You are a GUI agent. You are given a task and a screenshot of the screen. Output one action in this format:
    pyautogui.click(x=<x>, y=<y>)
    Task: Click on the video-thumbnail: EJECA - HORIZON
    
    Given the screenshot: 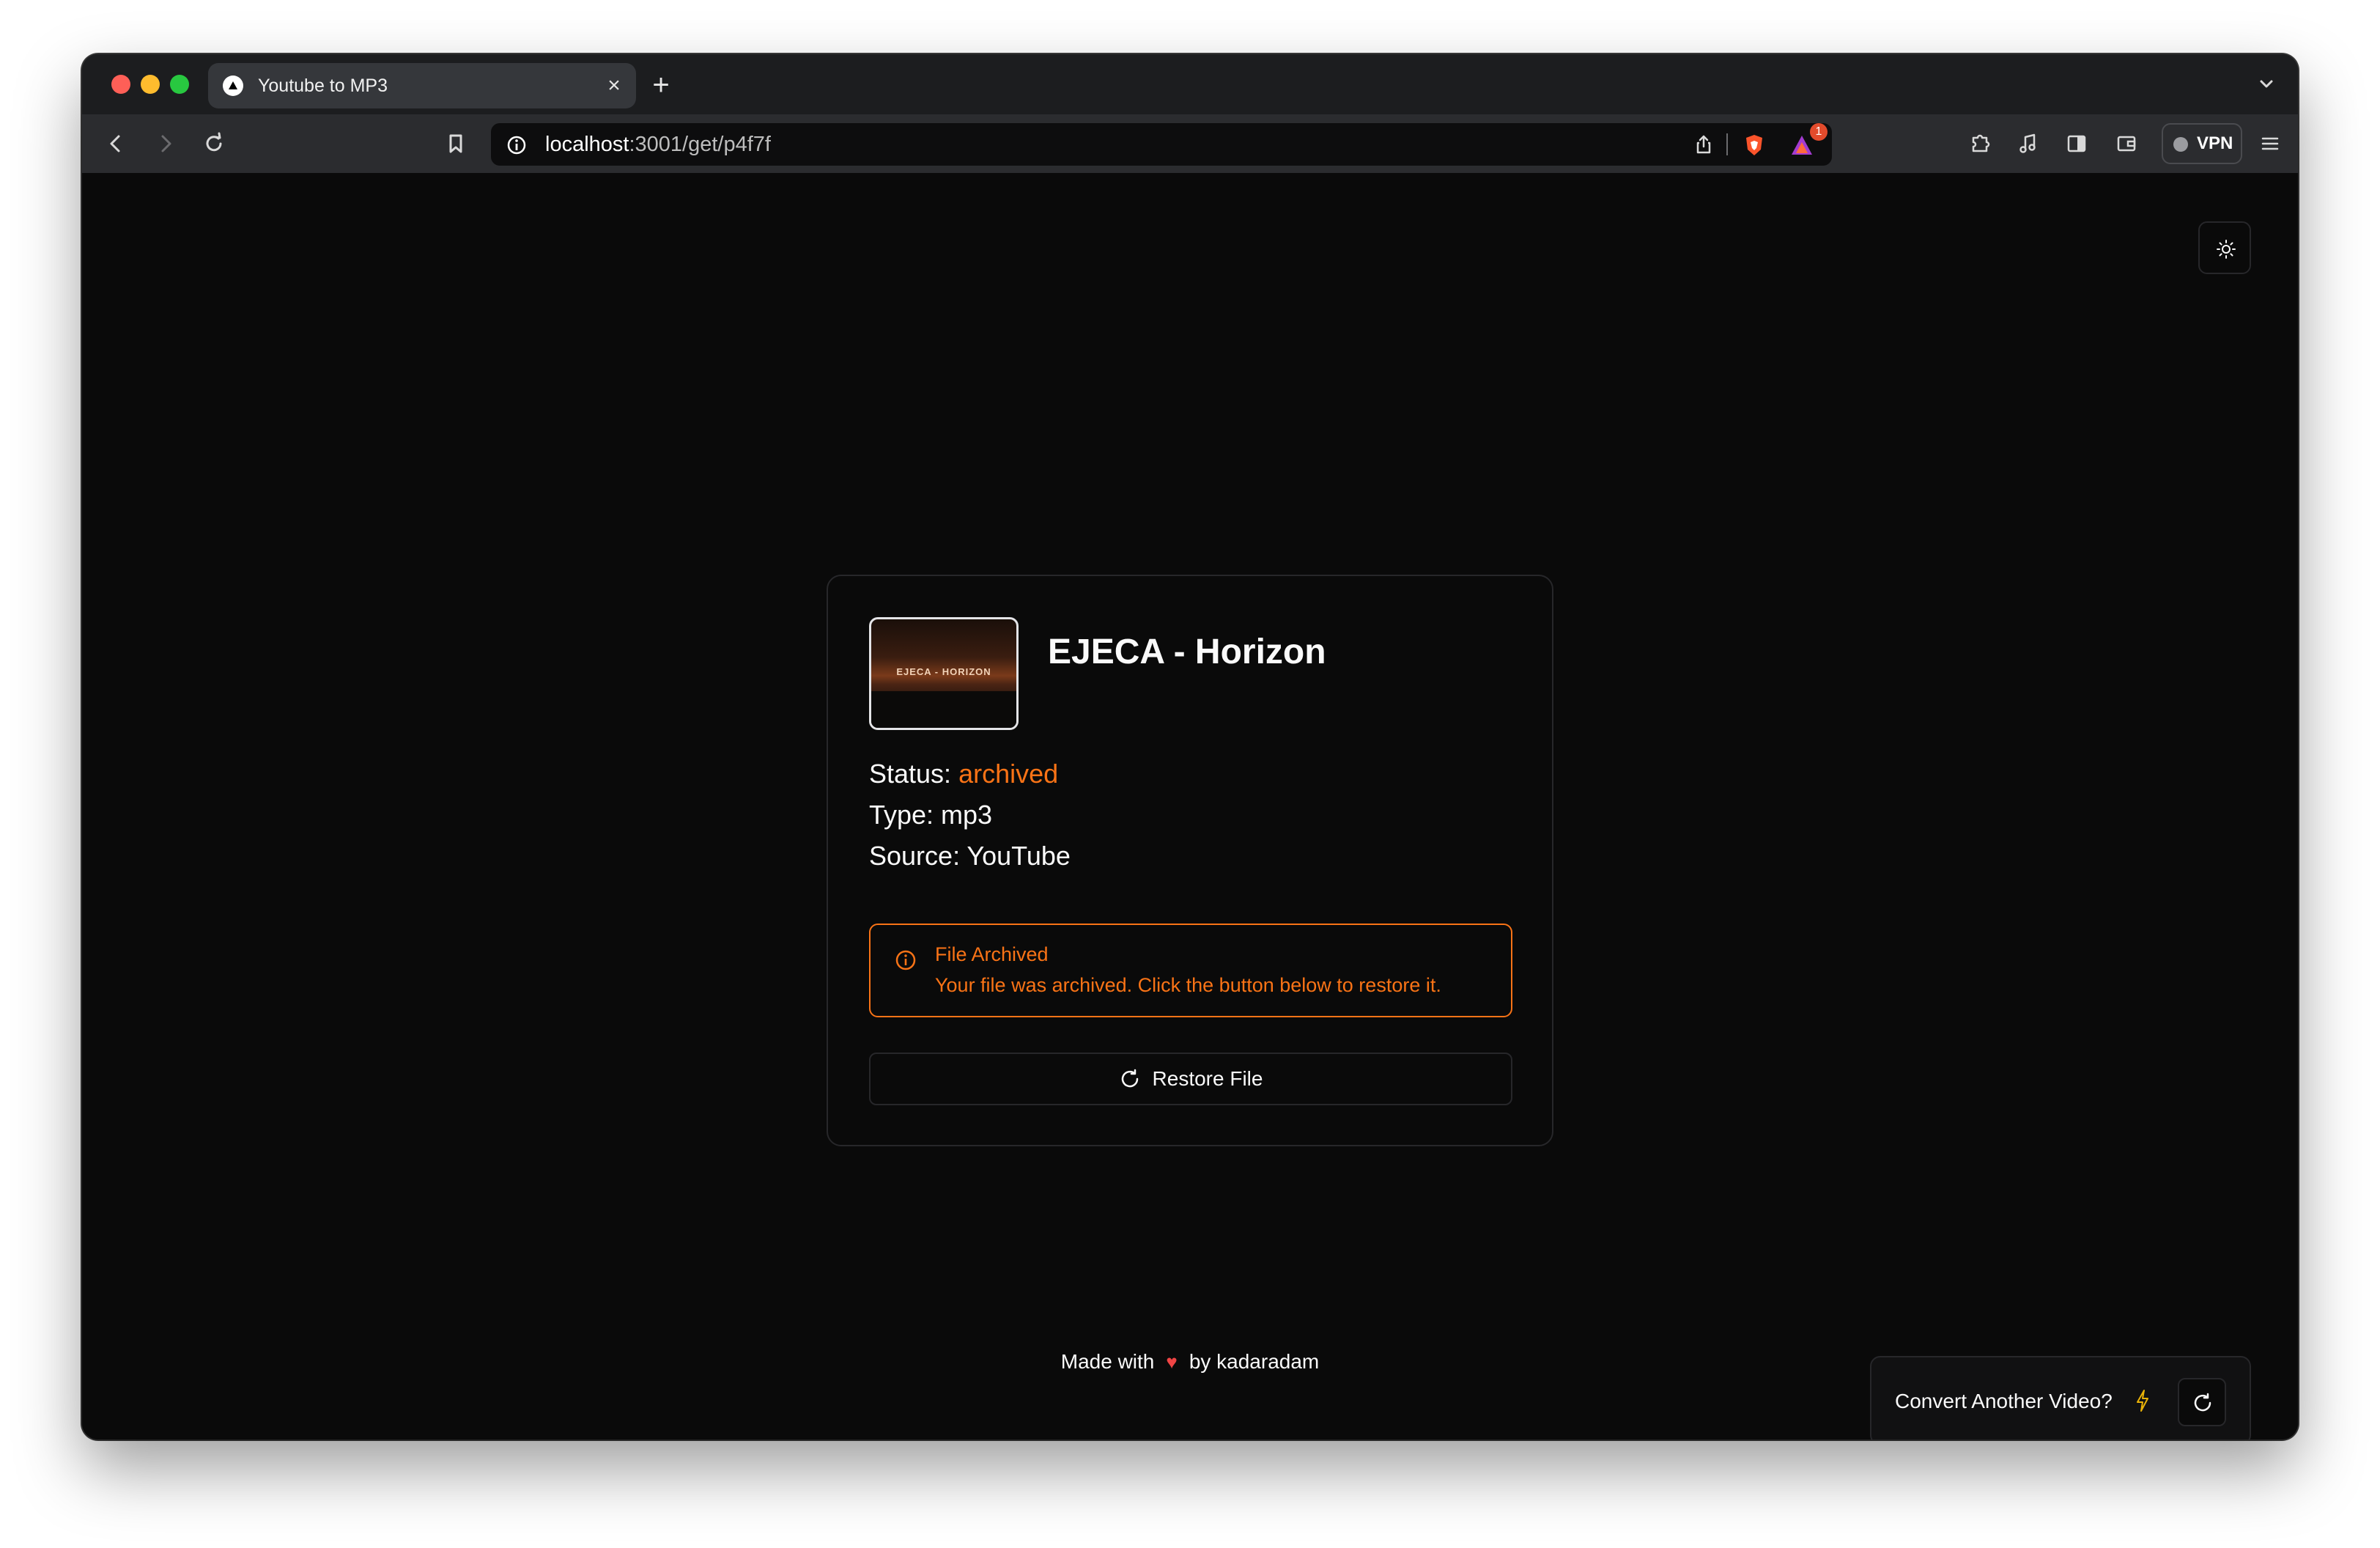 What is the action you would take?
    pyautogui.click(x=944, y=673)
    